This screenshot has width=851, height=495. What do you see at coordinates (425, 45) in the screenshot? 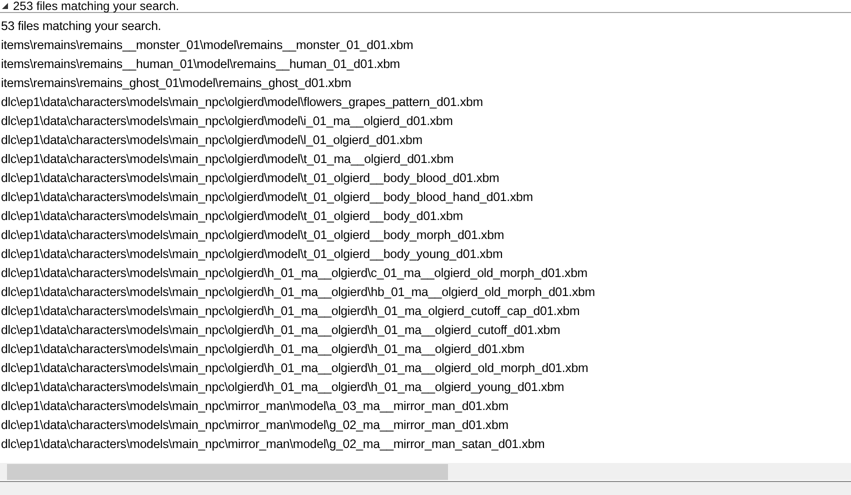
I see `file-path-item: items\remains\remains__monster_01\model\remains__monster_01_d01.xbm` at bounding box center [425, 45].